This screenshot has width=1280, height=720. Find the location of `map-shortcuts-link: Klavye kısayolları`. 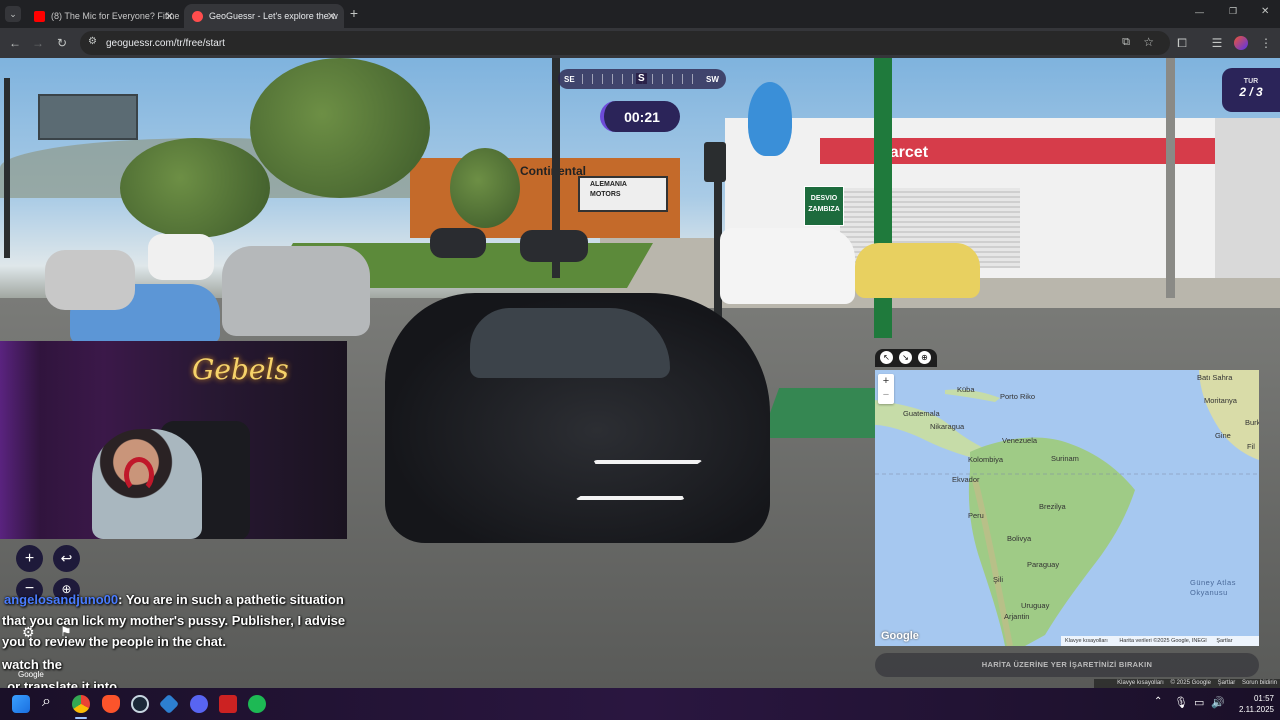

map-shortcuts-link: Klavye kısayolları is located at coordinates (1086, 641).